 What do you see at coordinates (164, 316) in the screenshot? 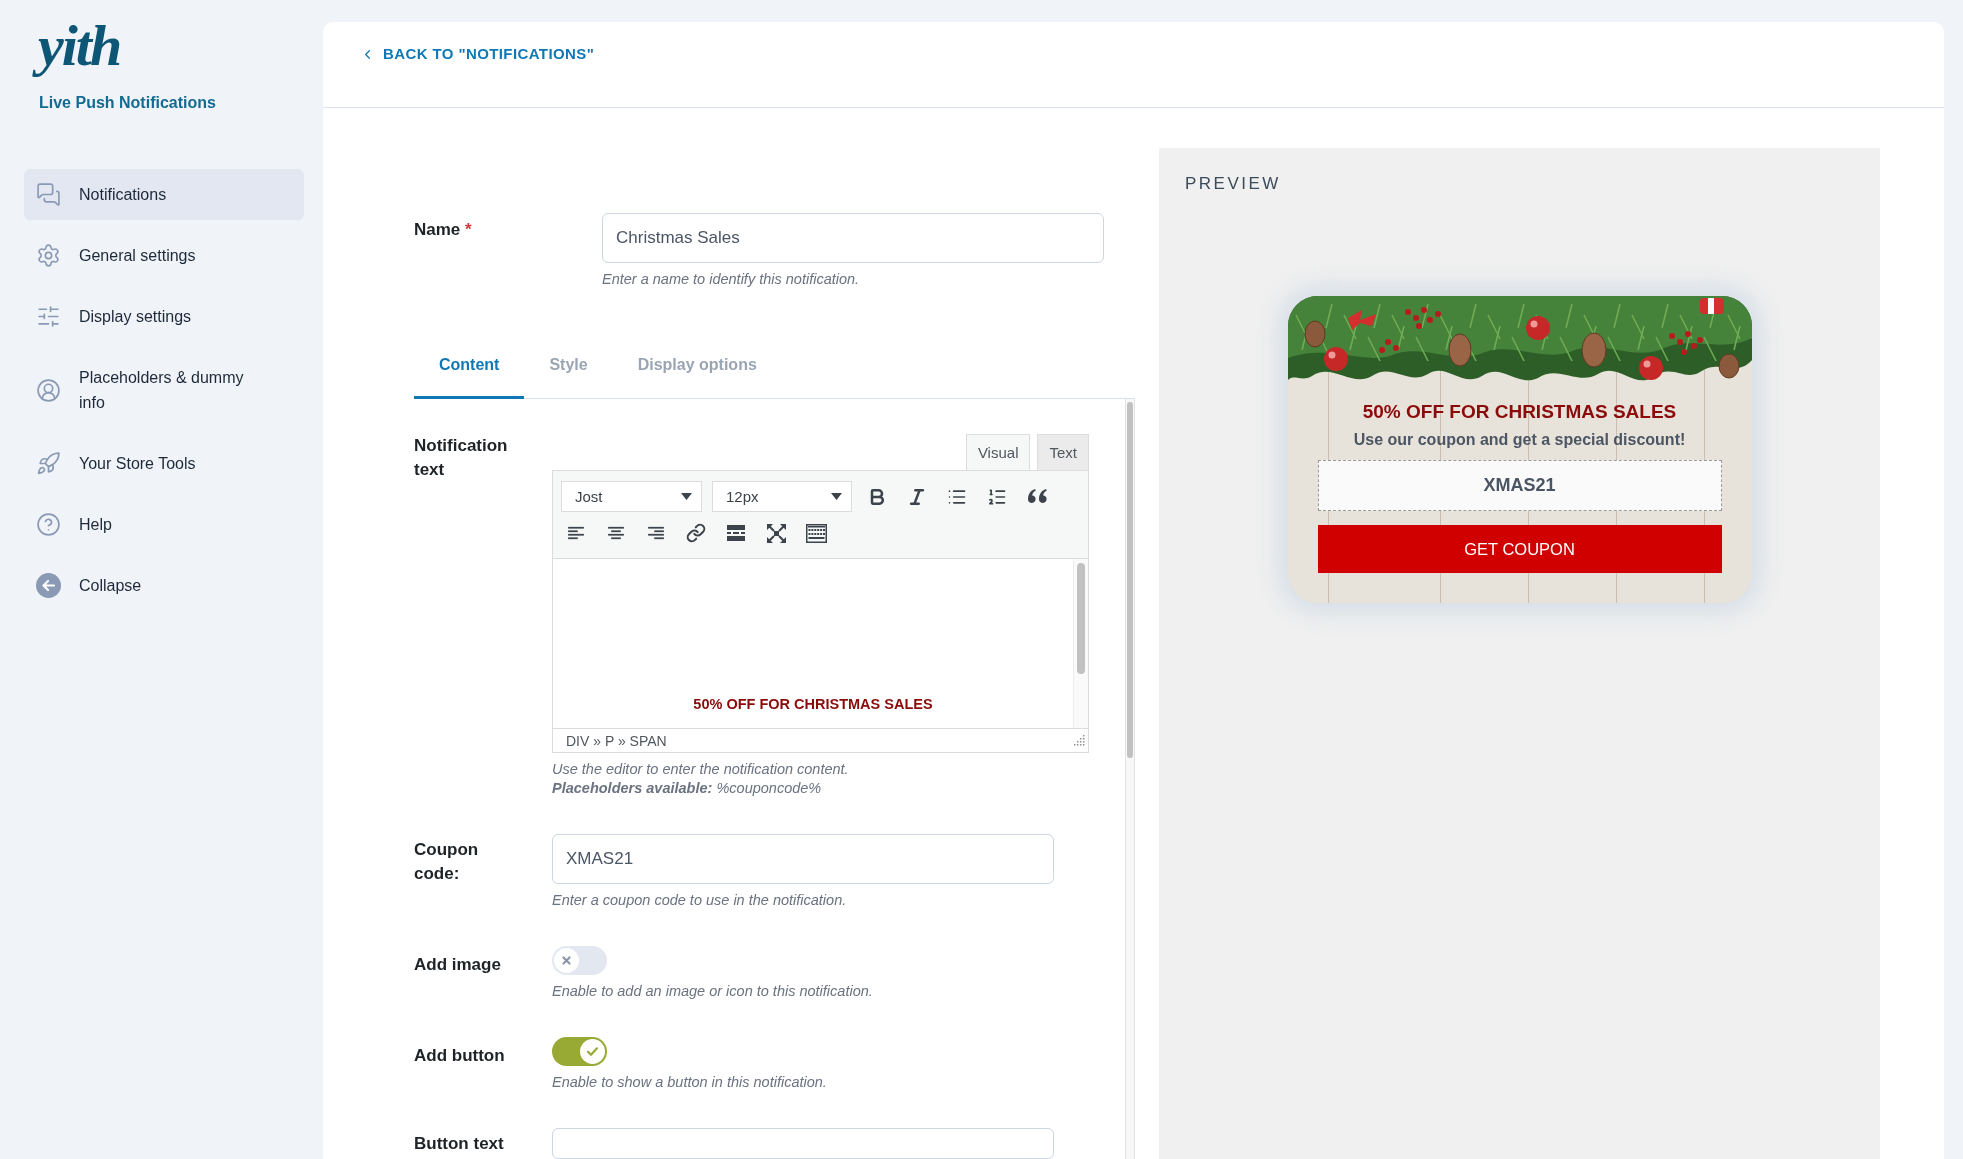
I see `sidebar-item: Display settings` at bounding box center [164, 316].